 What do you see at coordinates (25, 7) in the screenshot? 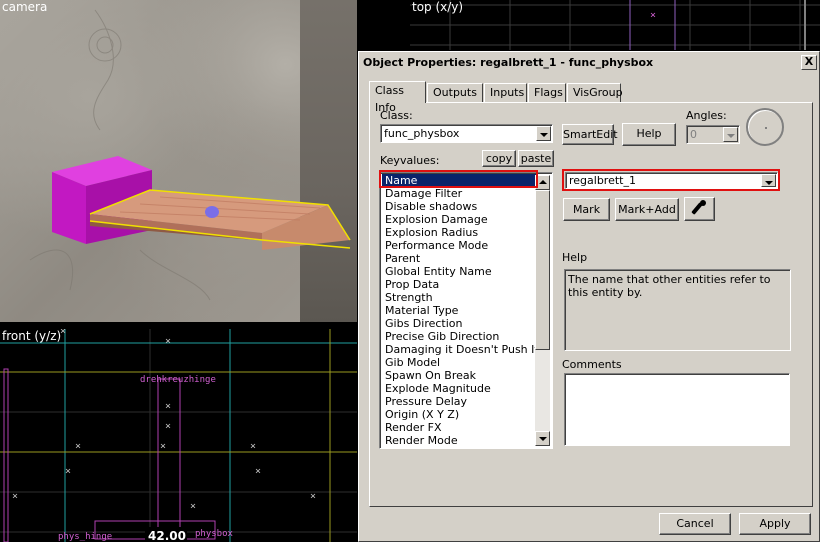
I see `viewport-label-camera: camera` at bounding box center [25, 7].